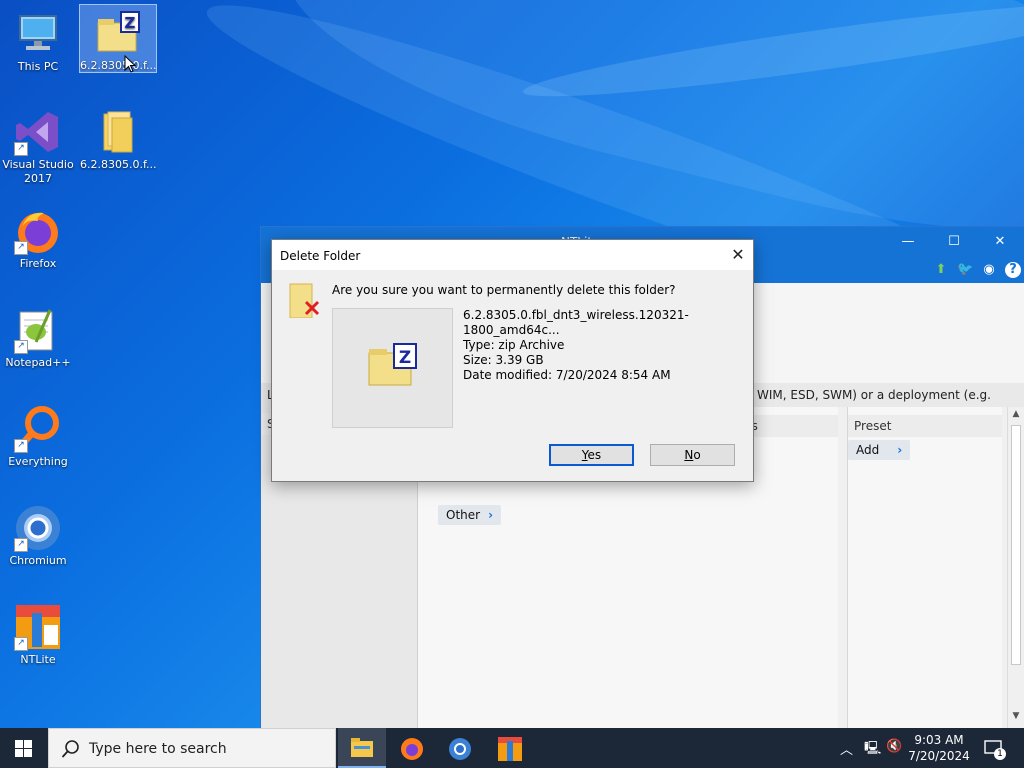 This screenshot has width=1024, height=768. I want to click on ntlite-icon: ↗, so click(38, 627).